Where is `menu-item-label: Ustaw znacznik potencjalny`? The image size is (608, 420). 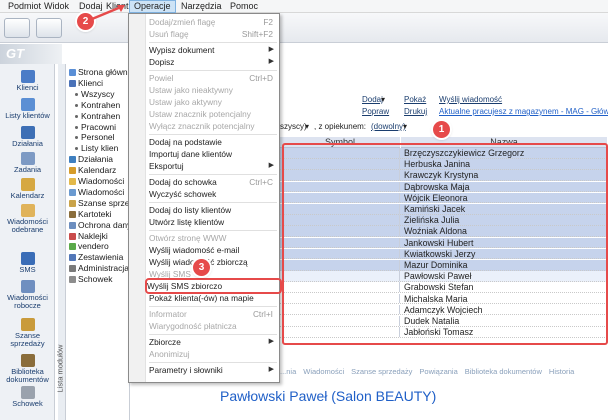
menu-item-label: Ustaw znacznik potencjalny is located at coordinates (200, 114).